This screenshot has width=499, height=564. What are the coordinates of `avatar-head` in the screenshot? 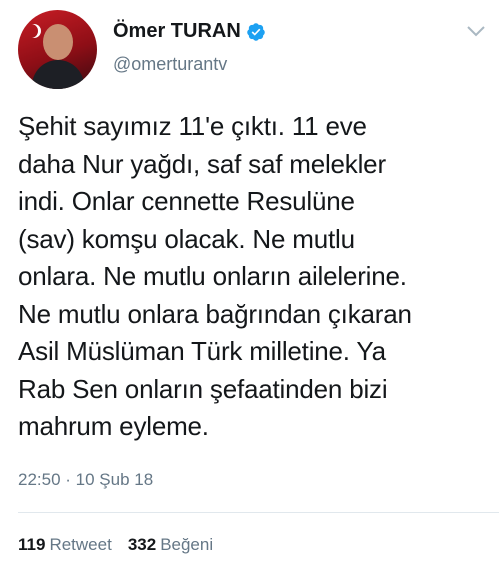 It's located at (58, 42).